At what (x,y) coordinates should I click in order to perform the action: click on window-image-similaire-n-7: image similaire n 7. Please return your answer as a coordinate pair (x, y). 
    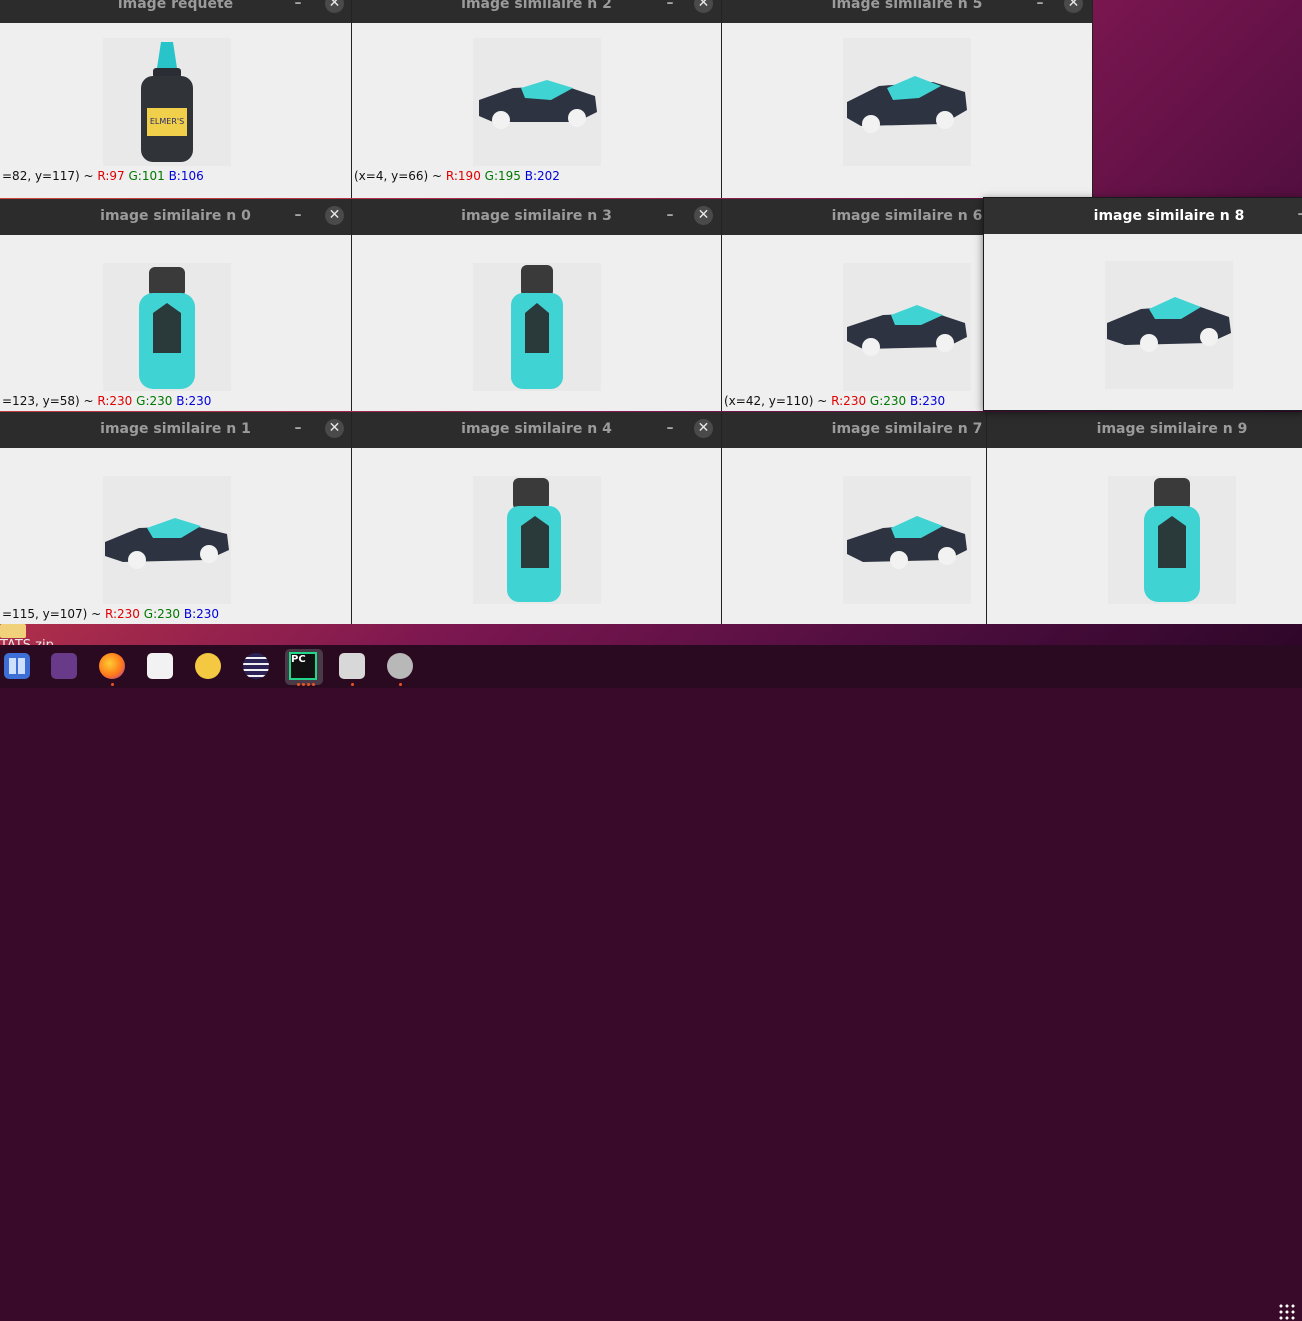
    Looking at the image, I should click on (854, 518).